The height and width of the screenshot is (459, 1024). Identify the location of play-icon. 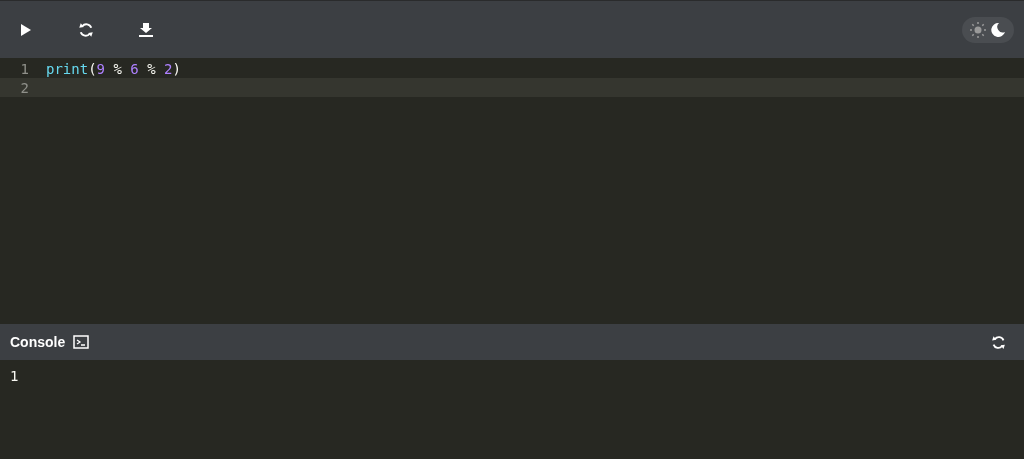
(26, 29).